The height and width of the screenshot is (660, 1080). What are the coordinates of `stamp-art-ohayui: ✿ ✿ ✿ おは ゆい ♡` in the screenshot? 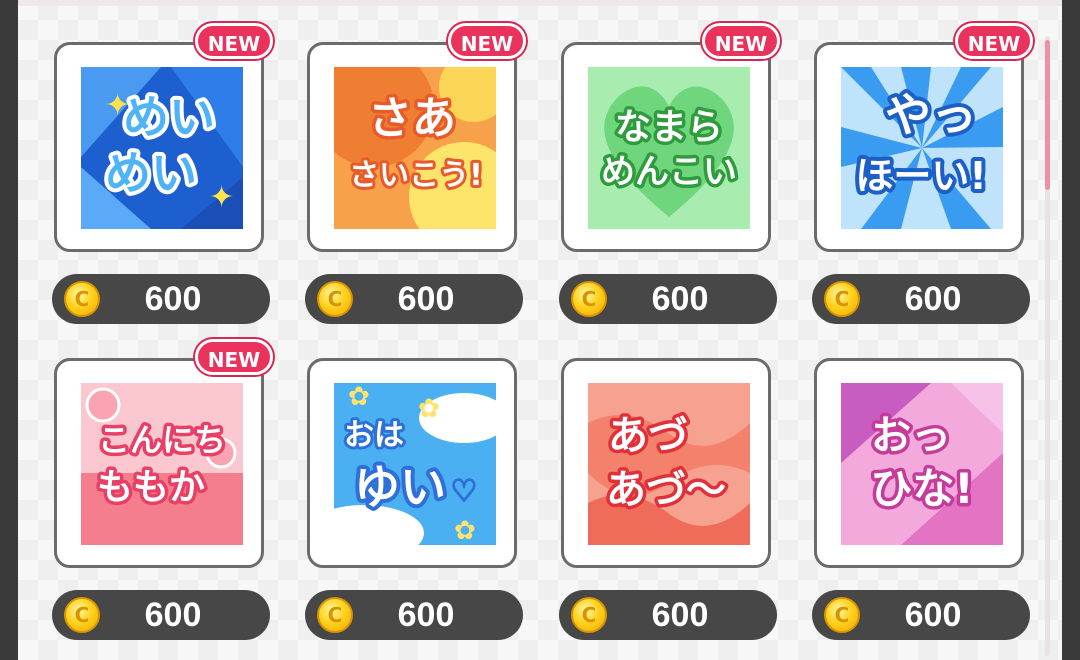 It's located at (415, 464).